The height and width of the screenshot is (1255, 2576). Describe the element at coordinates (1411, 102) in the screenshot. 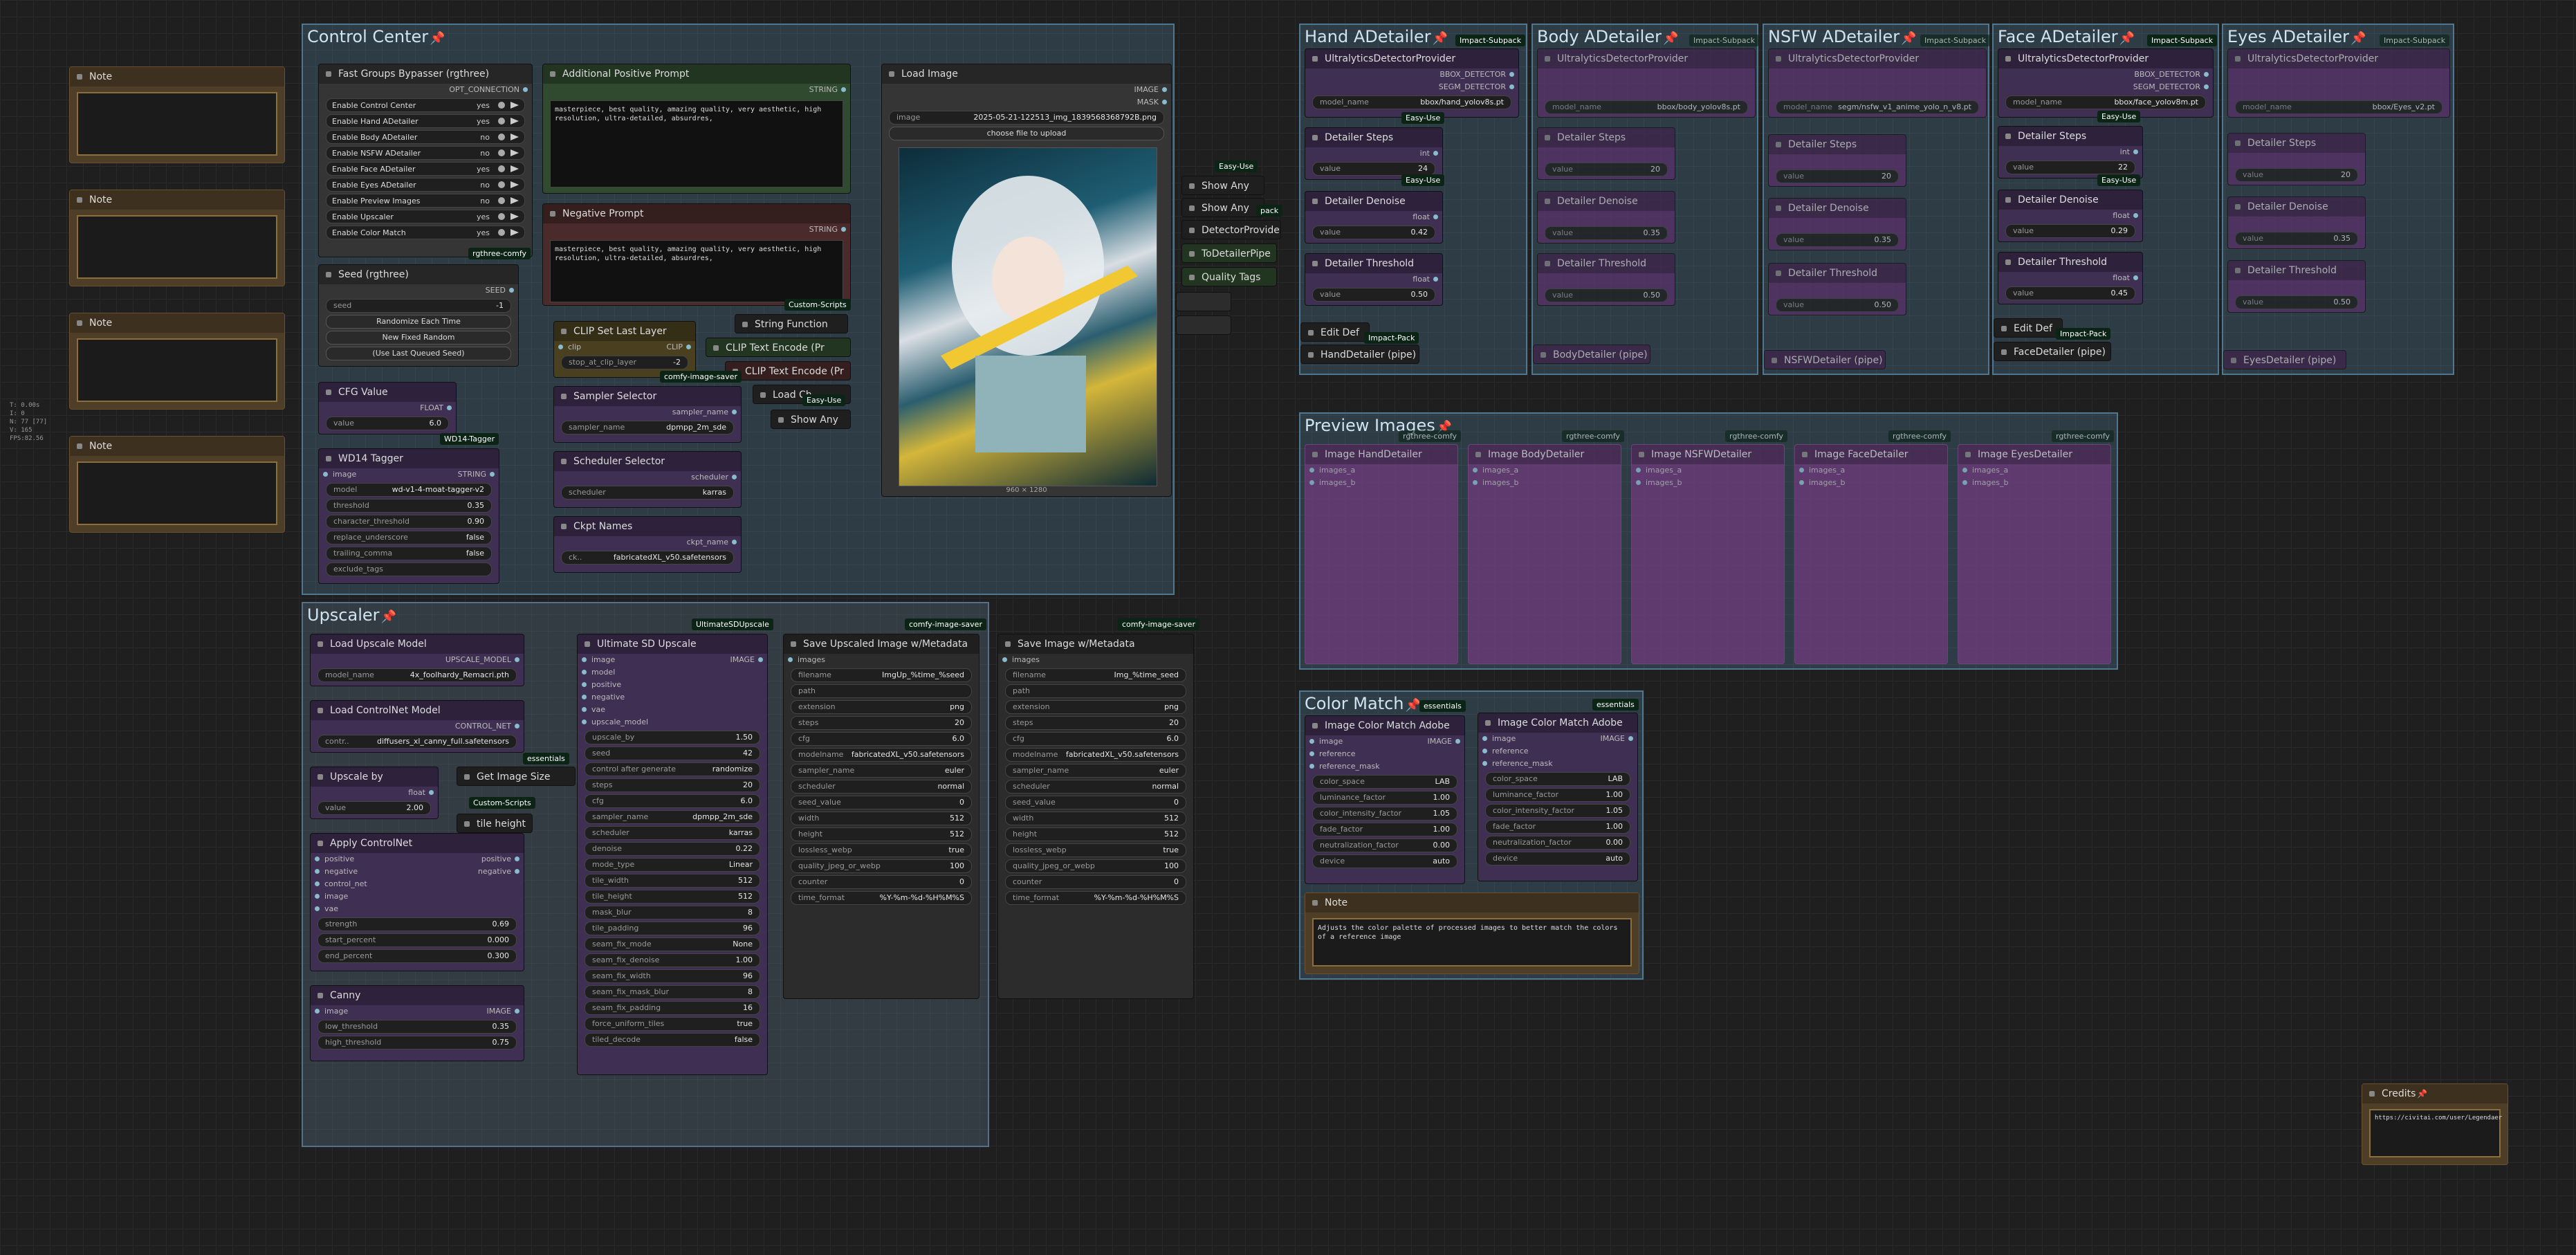

I see `model-name-widget: model_name bbox/hand_yolov8s.pt` at that location.